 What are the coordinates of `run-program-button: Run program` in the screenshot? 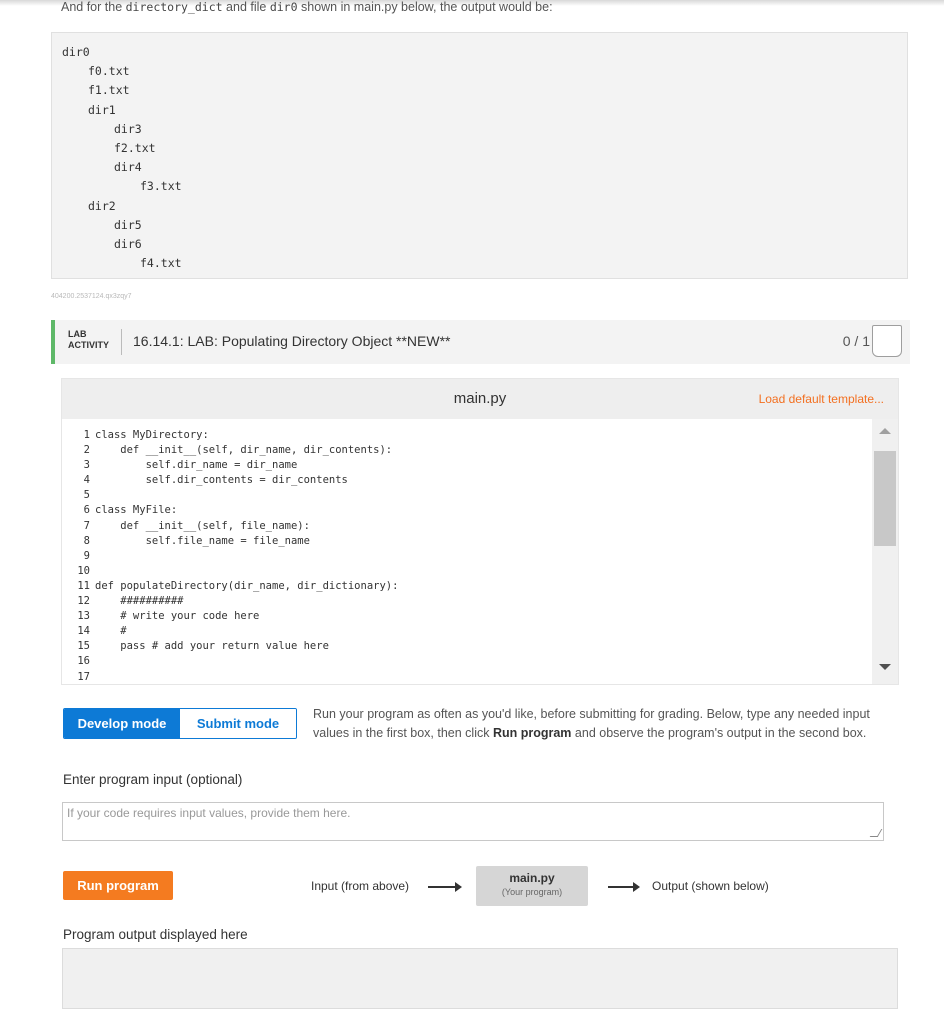 It's located at (118, 885).